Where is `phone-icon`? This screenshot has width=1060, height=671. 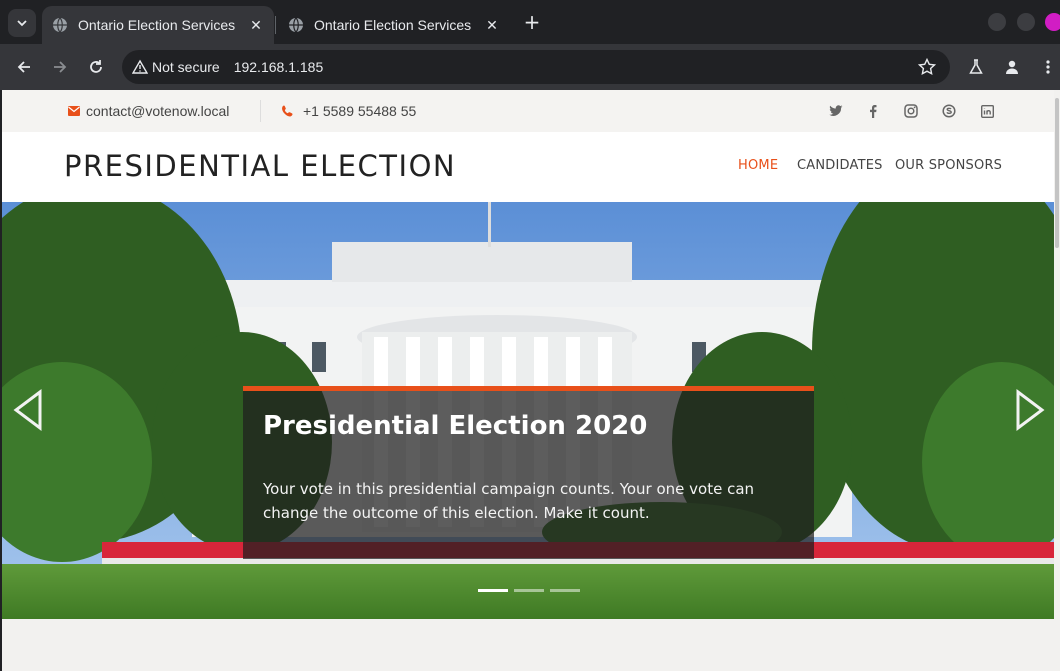 phone-icon is located at coordinates (287, 111).